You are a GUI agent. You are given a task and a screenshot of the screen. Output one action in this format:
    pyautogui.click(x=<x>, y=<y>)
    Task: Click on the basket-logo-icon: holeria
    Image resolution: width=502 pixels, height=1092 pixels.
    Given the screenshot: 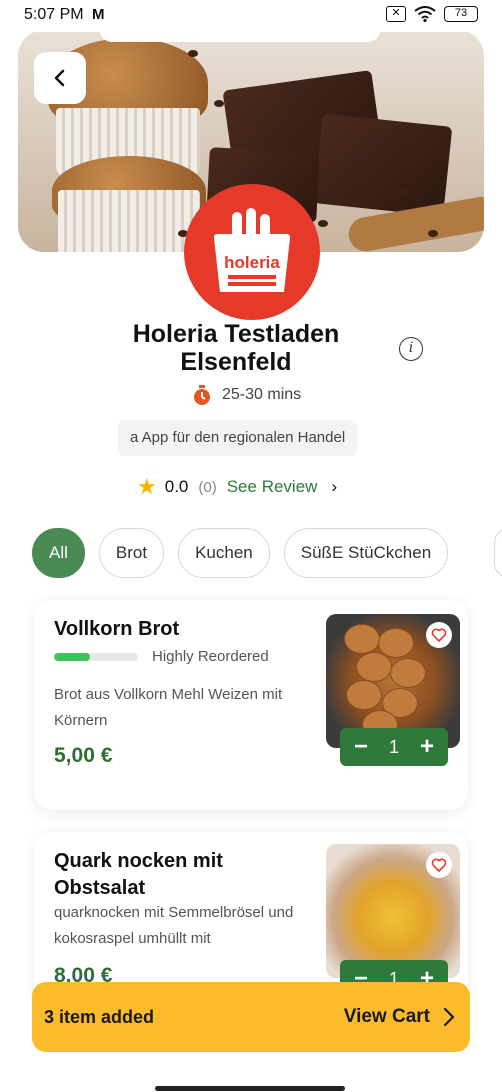 What is the action you would take?
    pyautogui.click(x=252, y=250)
    